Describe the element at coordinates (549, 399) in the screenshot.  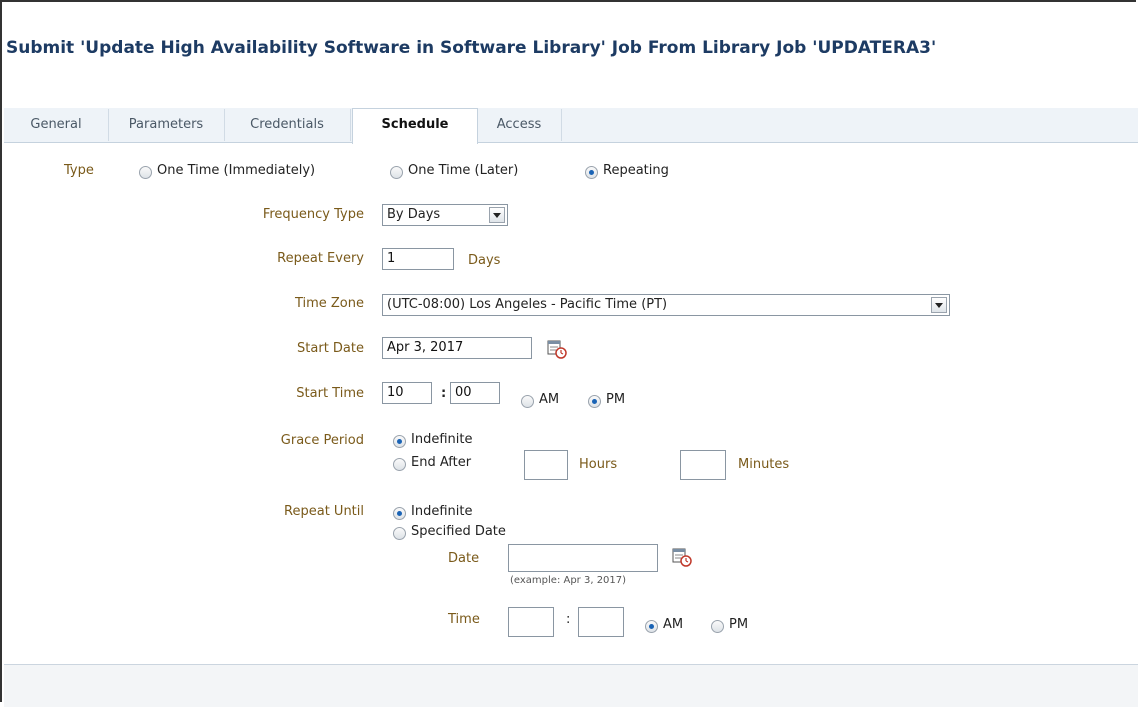
I see `start-time-am-label: AM` at that location.